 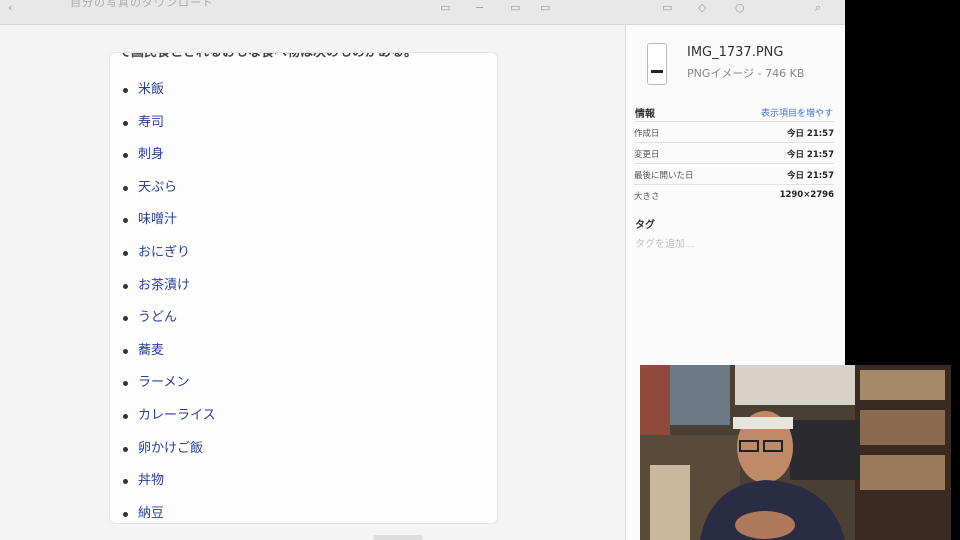 What do you see at coordinates (163, 91) in the screenshot?
I see `list-item: 米飯` at bounding box center [163, 91].